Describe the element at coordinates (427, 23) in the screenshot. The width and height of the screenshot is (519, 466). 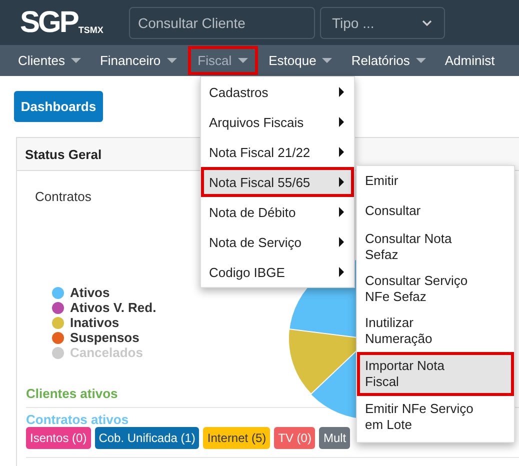
I see `chevron-icon` at that location.